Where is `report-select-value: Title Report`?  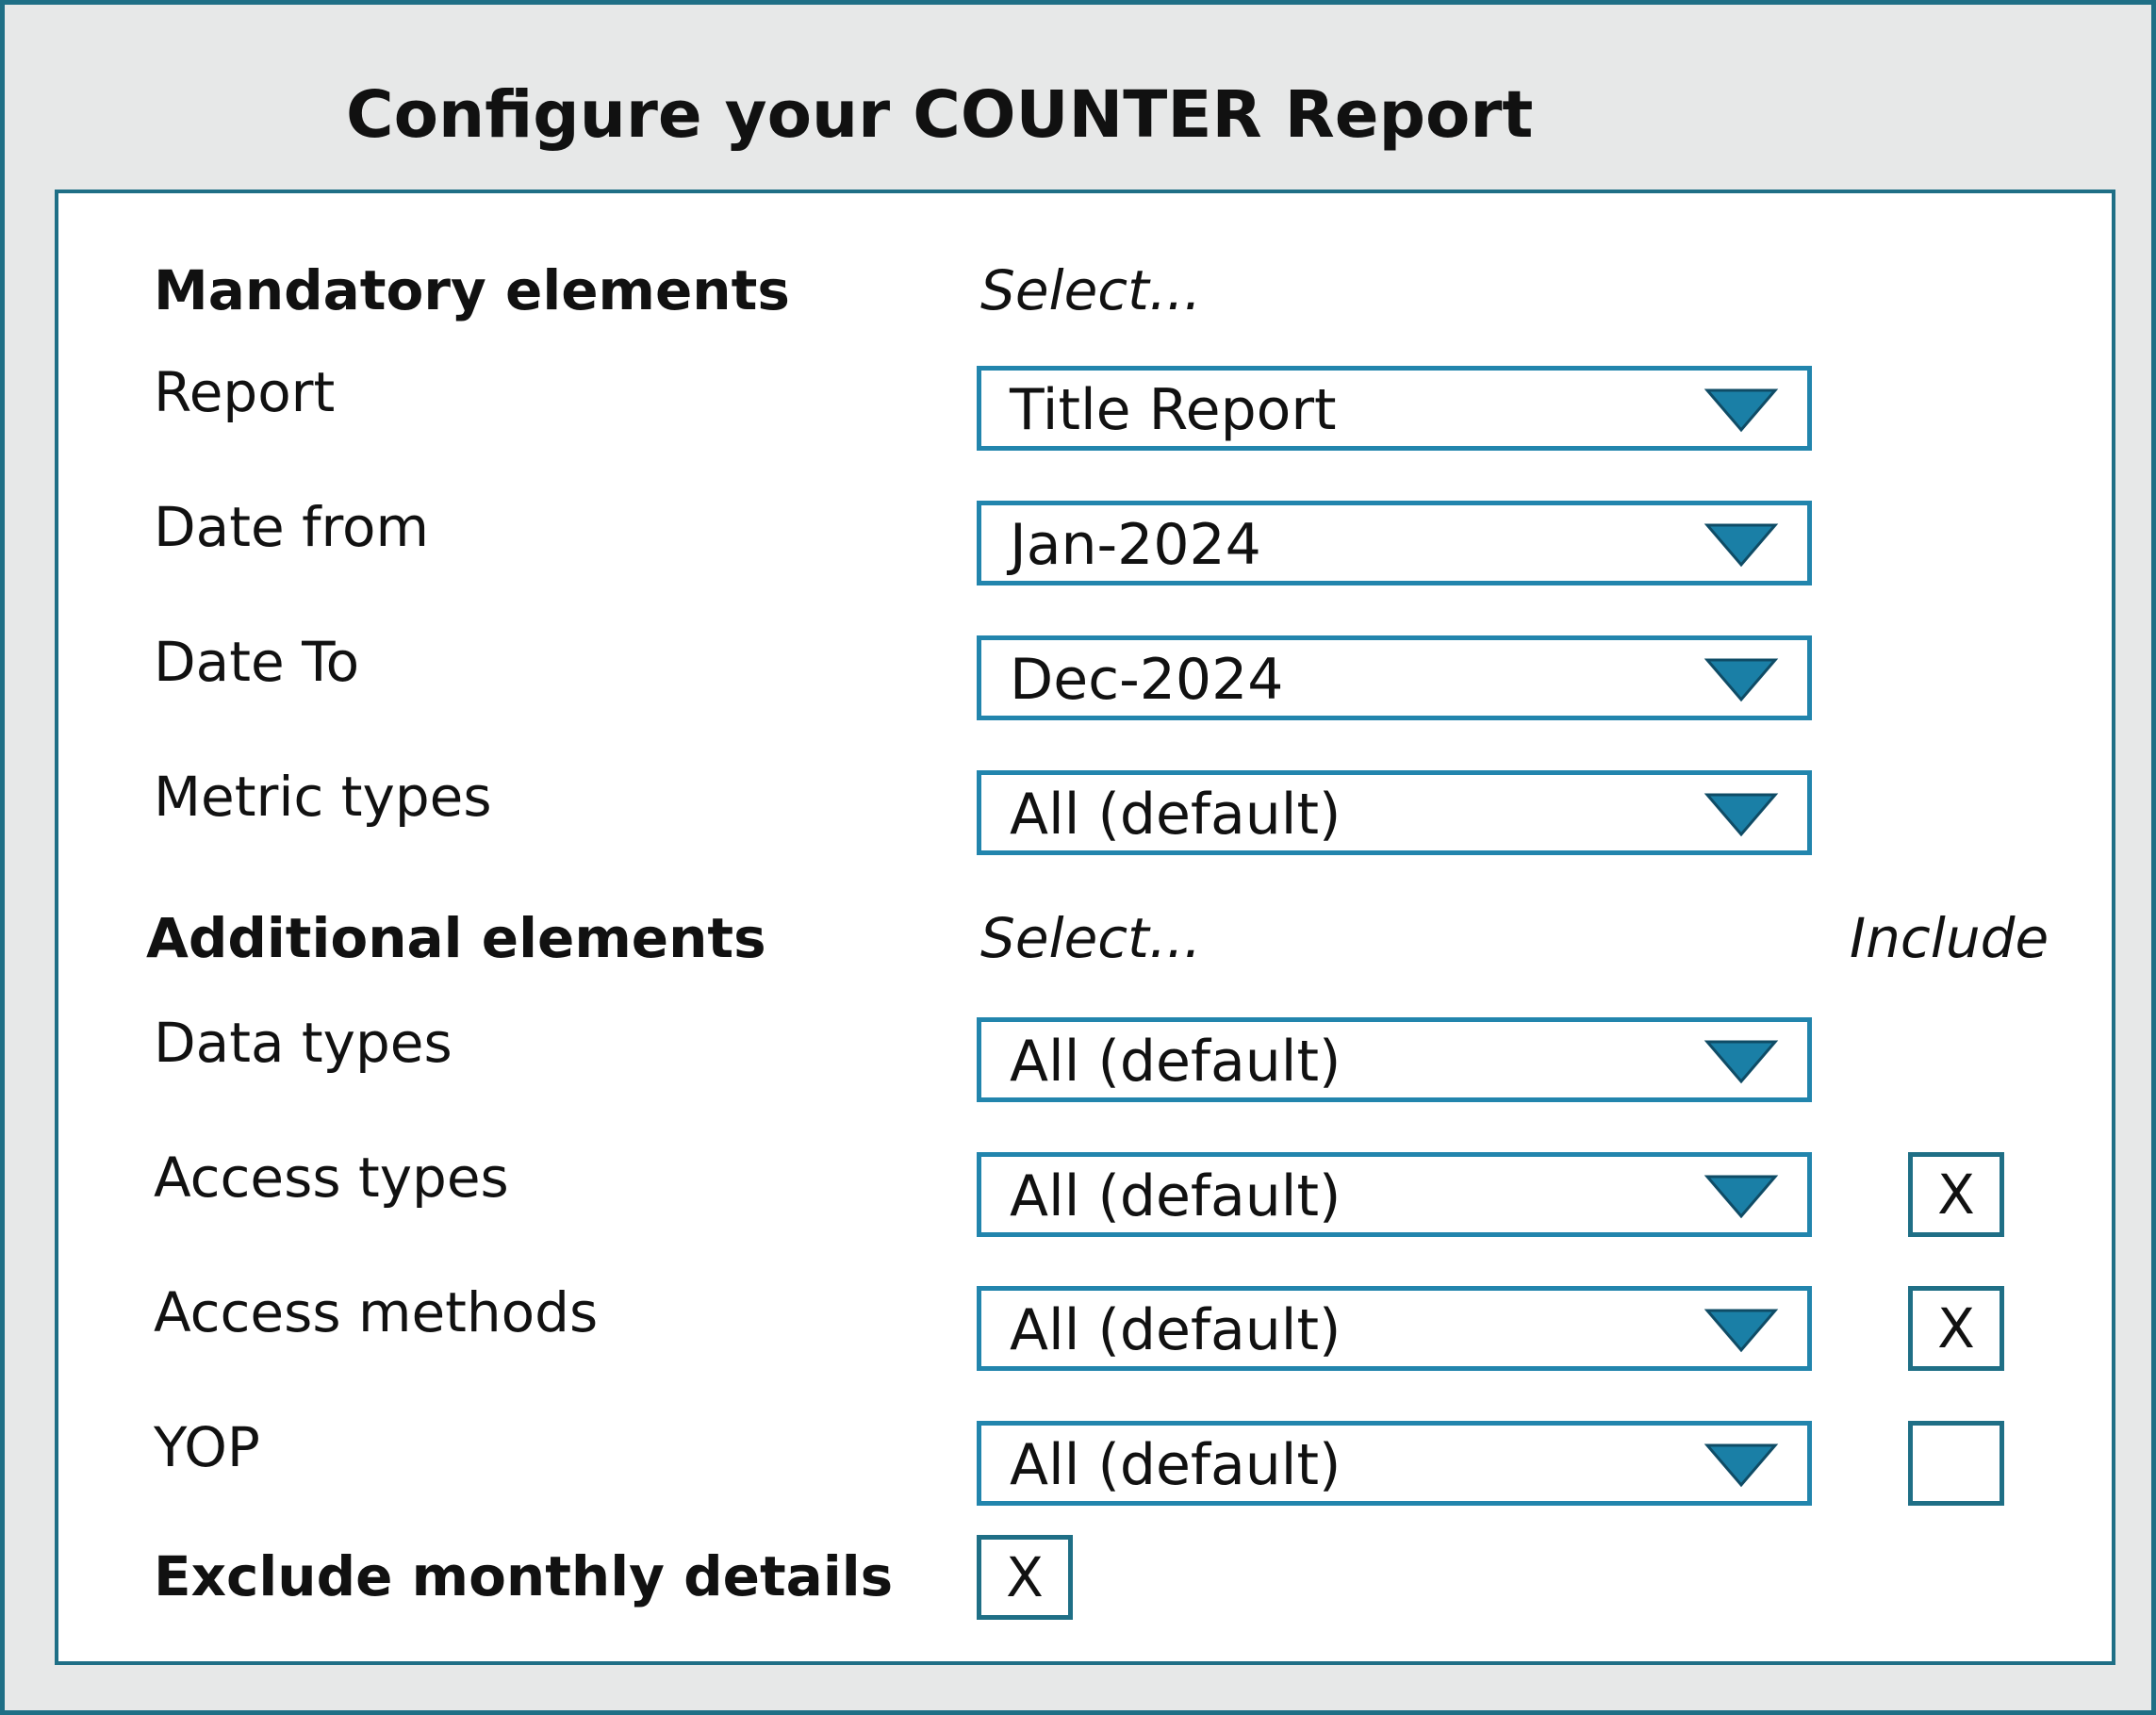 report-select-value: Title Report is located at coordinates (1173, 410).